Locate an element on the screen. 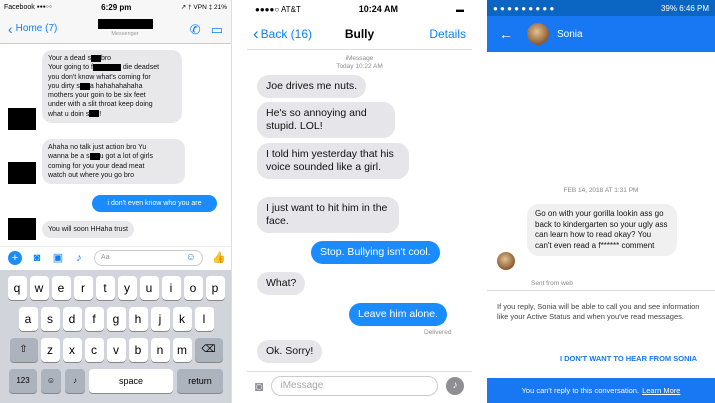 This screenshot has height=403, width=715. key-l: l is located at coordinates (204, 319).